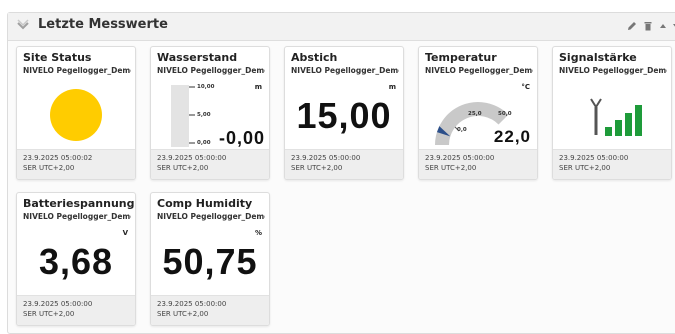  What do you see at coordinates (392, 87) in the screenshot?
I see `unit-label: m` at bounding box center [392, 87].